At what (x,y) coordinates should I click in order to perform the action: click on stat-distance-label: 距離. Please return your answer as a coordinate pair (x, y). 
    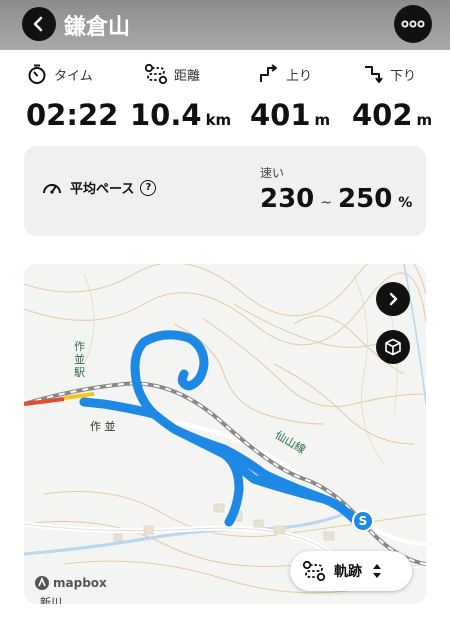
    Looking at the image, I should click on (187, 76).